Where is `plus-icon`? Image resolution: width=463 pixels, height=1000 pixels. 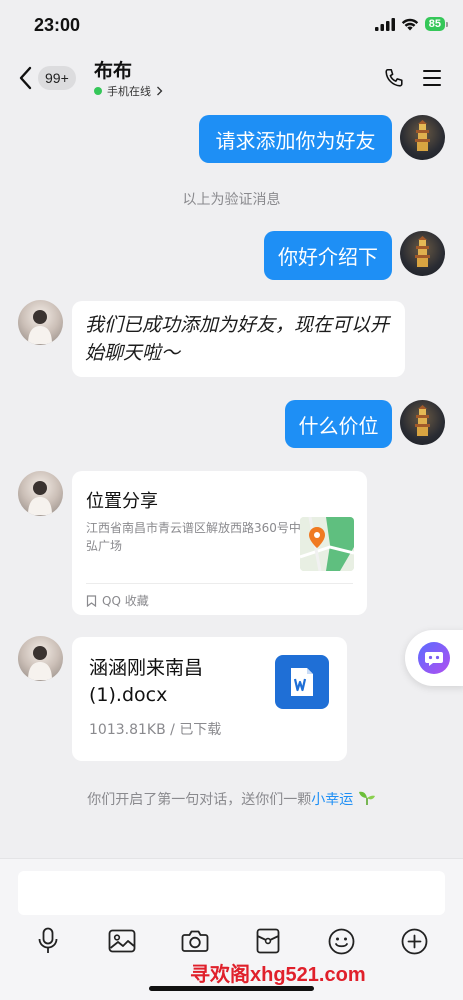 plus-icon is located at coordinates (414, 941).